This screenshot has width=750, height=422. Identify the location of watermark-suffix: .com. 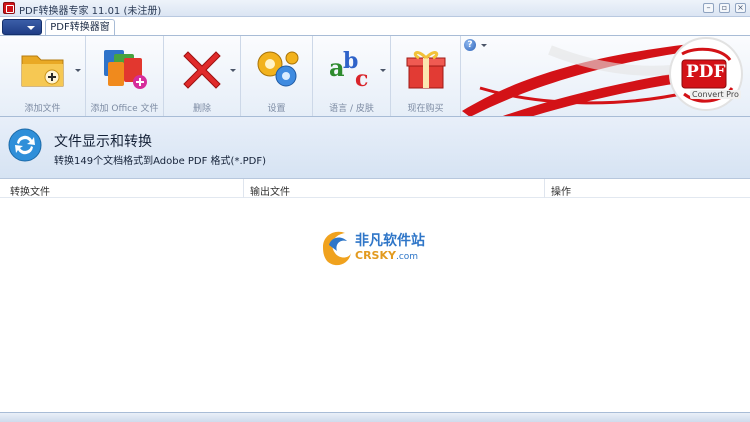
(407, 257).